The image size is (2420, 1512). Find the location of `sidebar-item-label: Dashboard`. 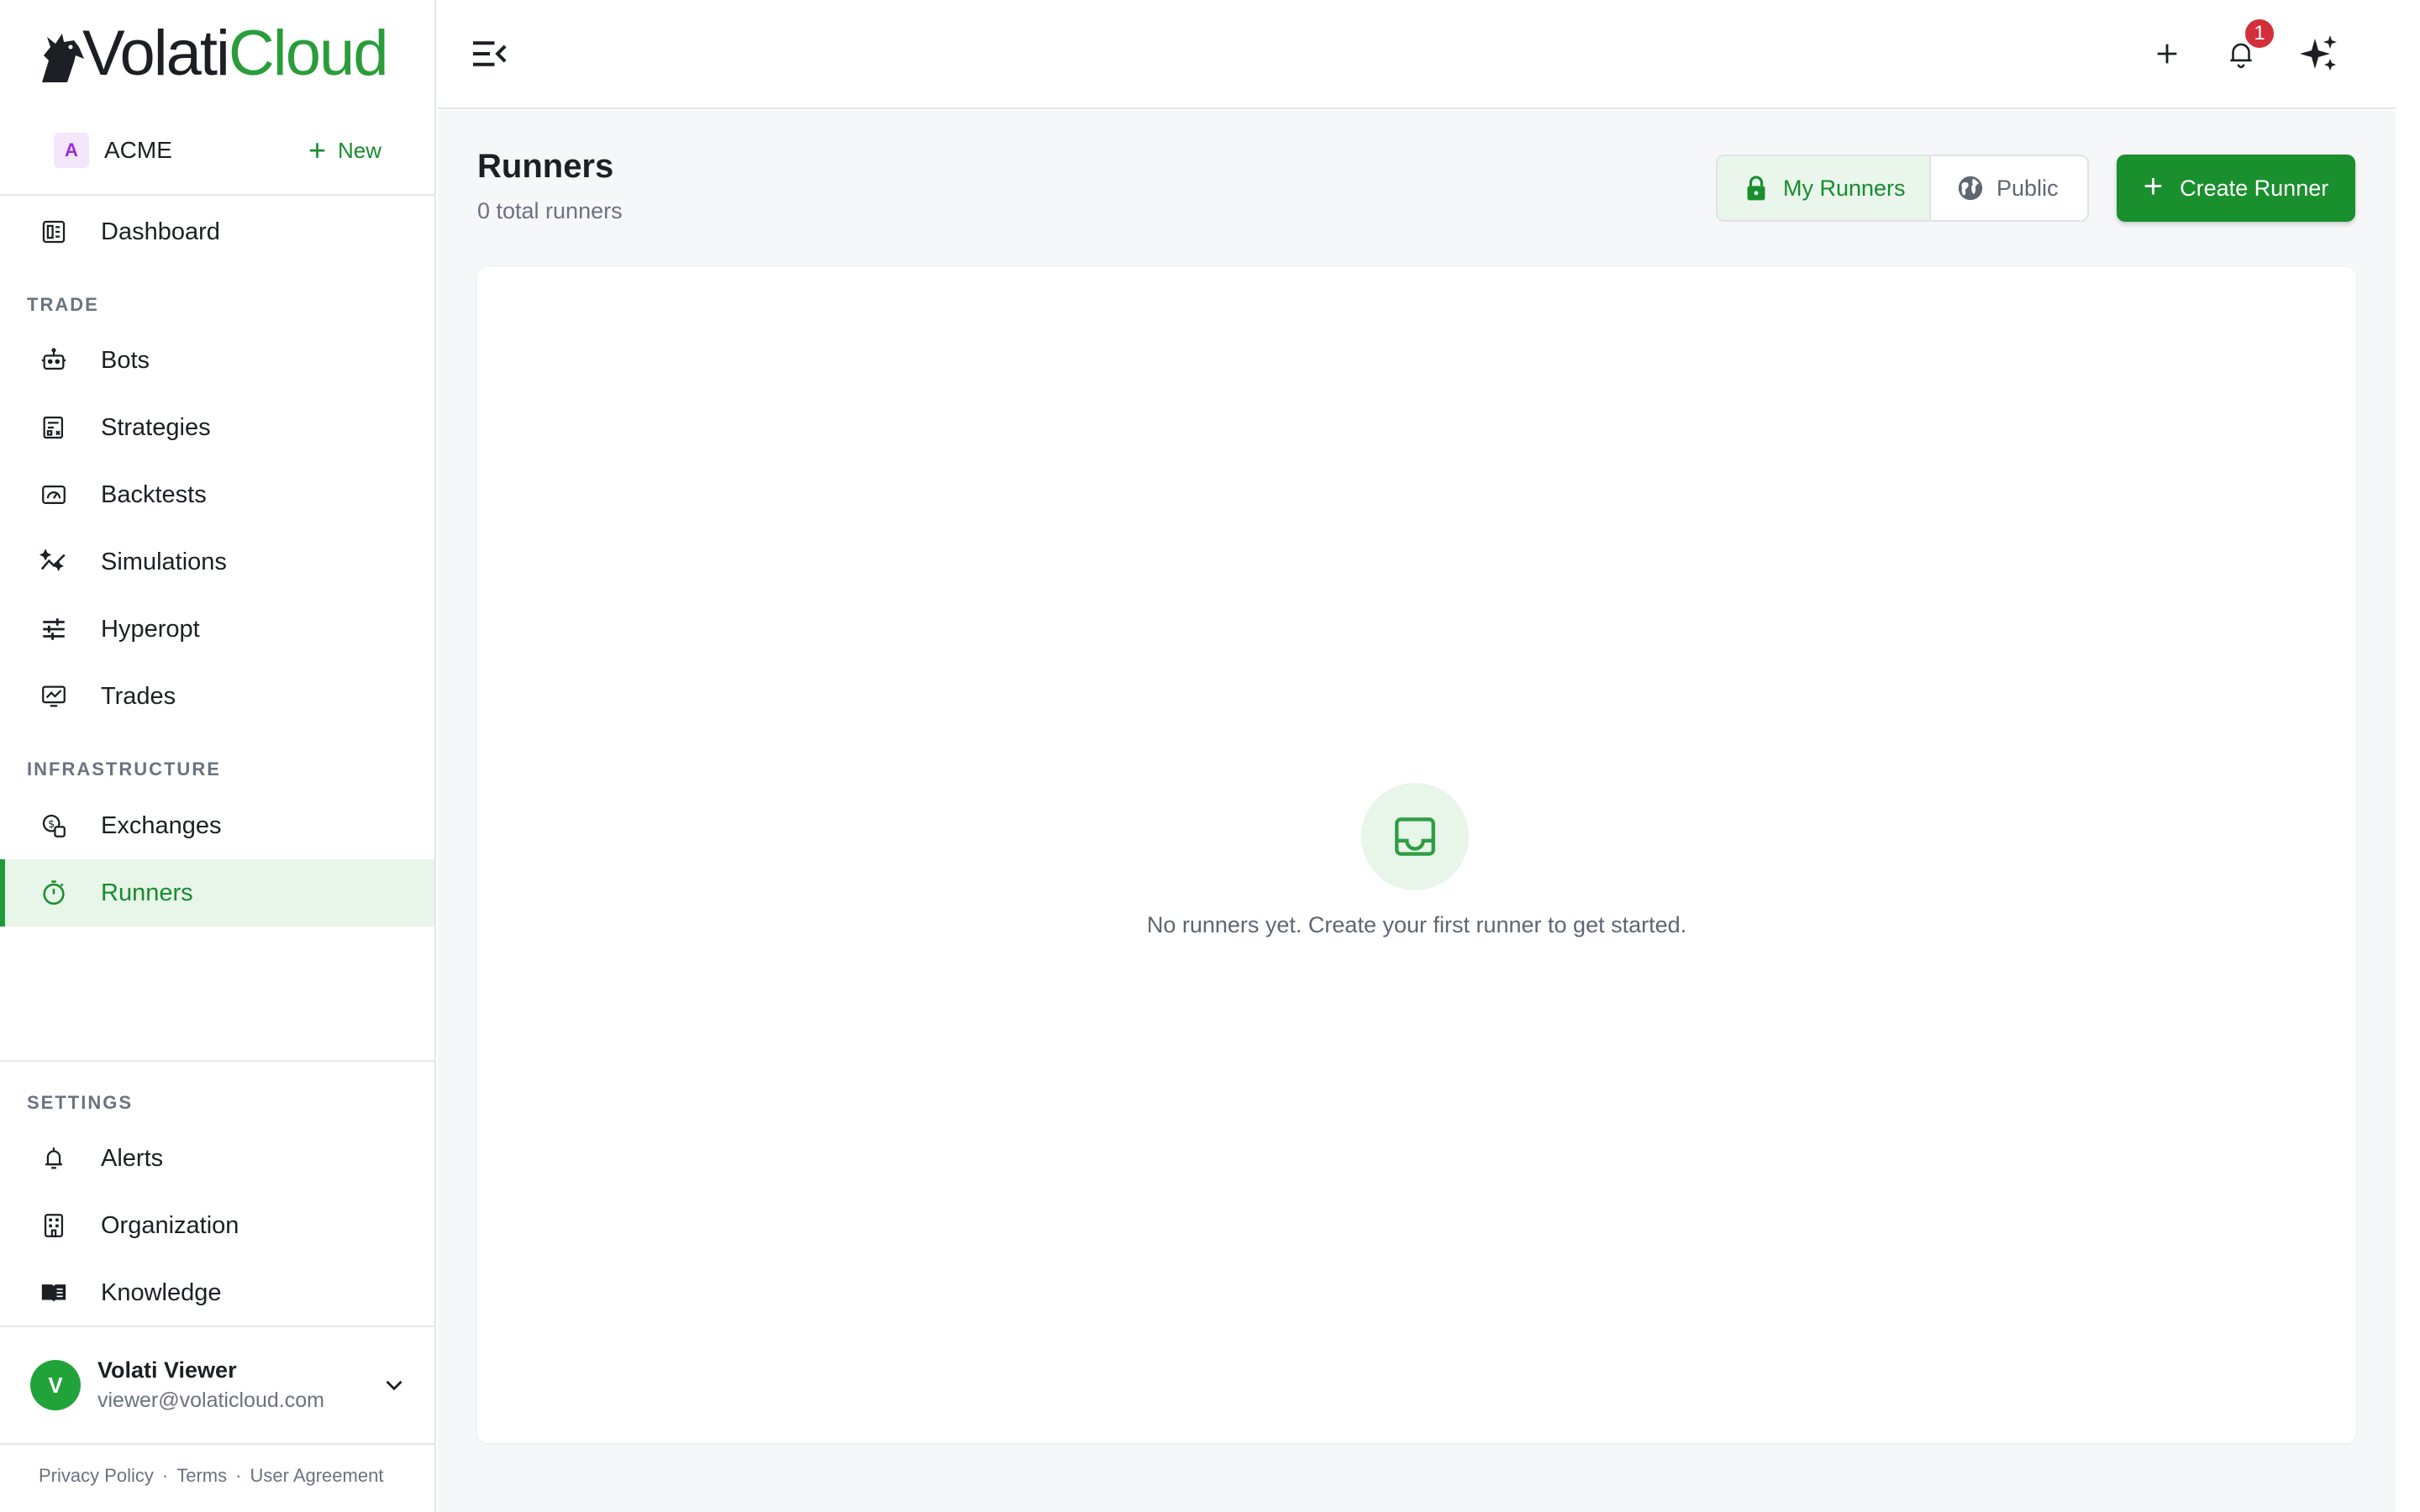

sidebar-item-label: Dashboard is located at coordinates (161, 231).